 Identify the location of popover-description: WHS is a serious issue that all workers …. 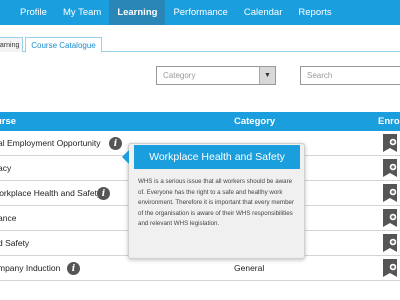
(216, 202).